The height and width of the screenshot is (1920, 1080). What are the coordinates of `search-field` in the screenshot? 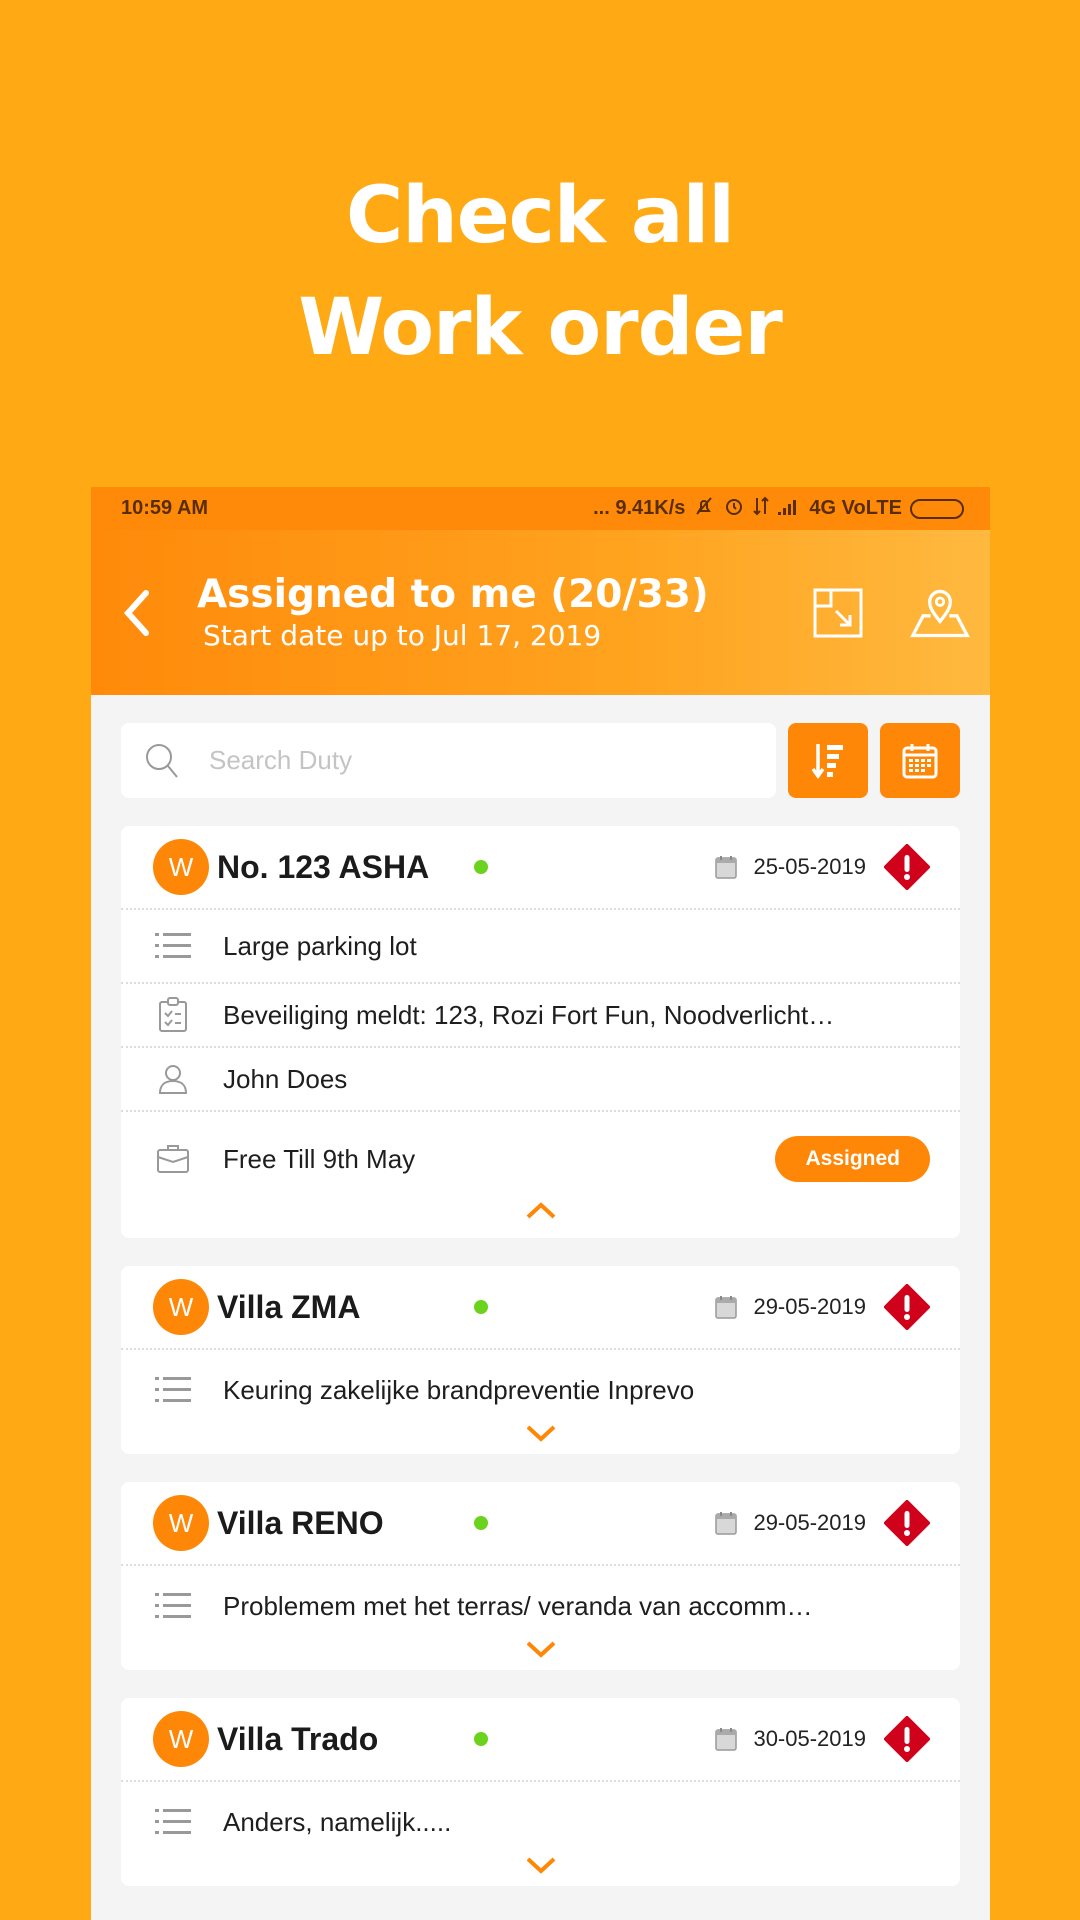 It's located at (448, 760).